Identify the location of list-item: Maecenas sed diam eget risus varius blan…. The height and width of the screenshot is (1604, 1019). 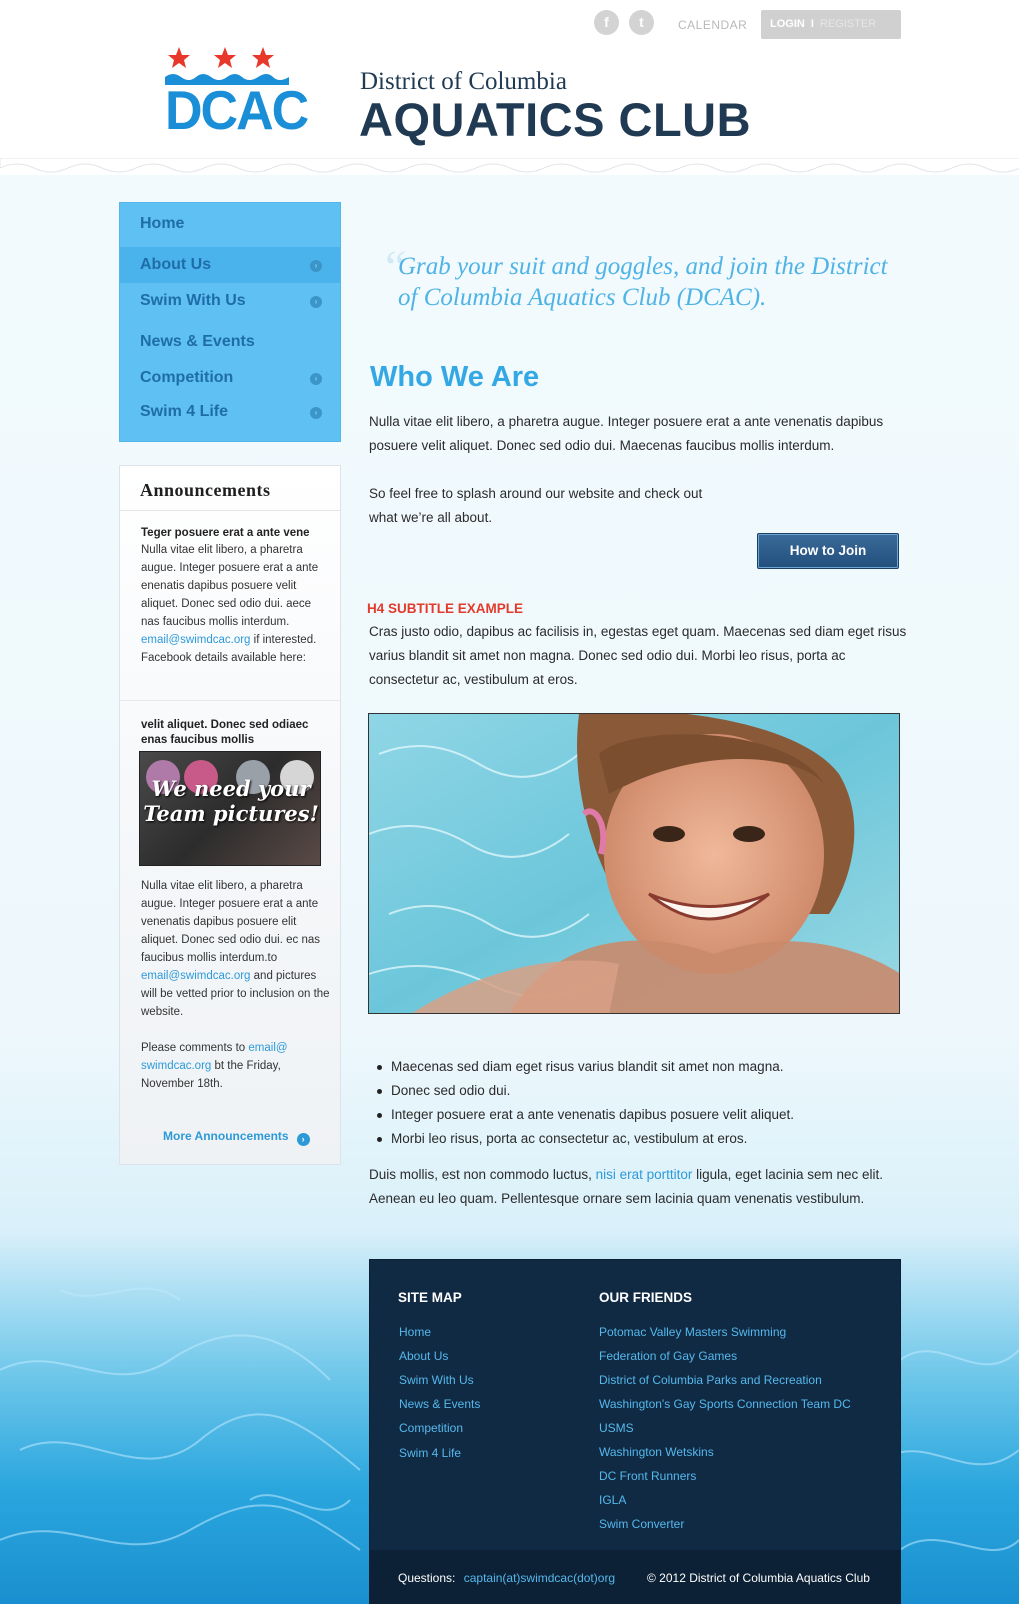
(640, 1067).